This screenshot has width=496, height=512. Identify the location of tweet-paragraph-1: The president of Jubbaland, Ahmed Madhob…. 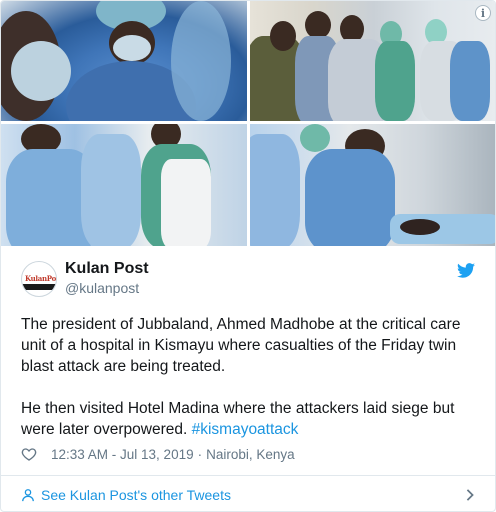
(241, 345).